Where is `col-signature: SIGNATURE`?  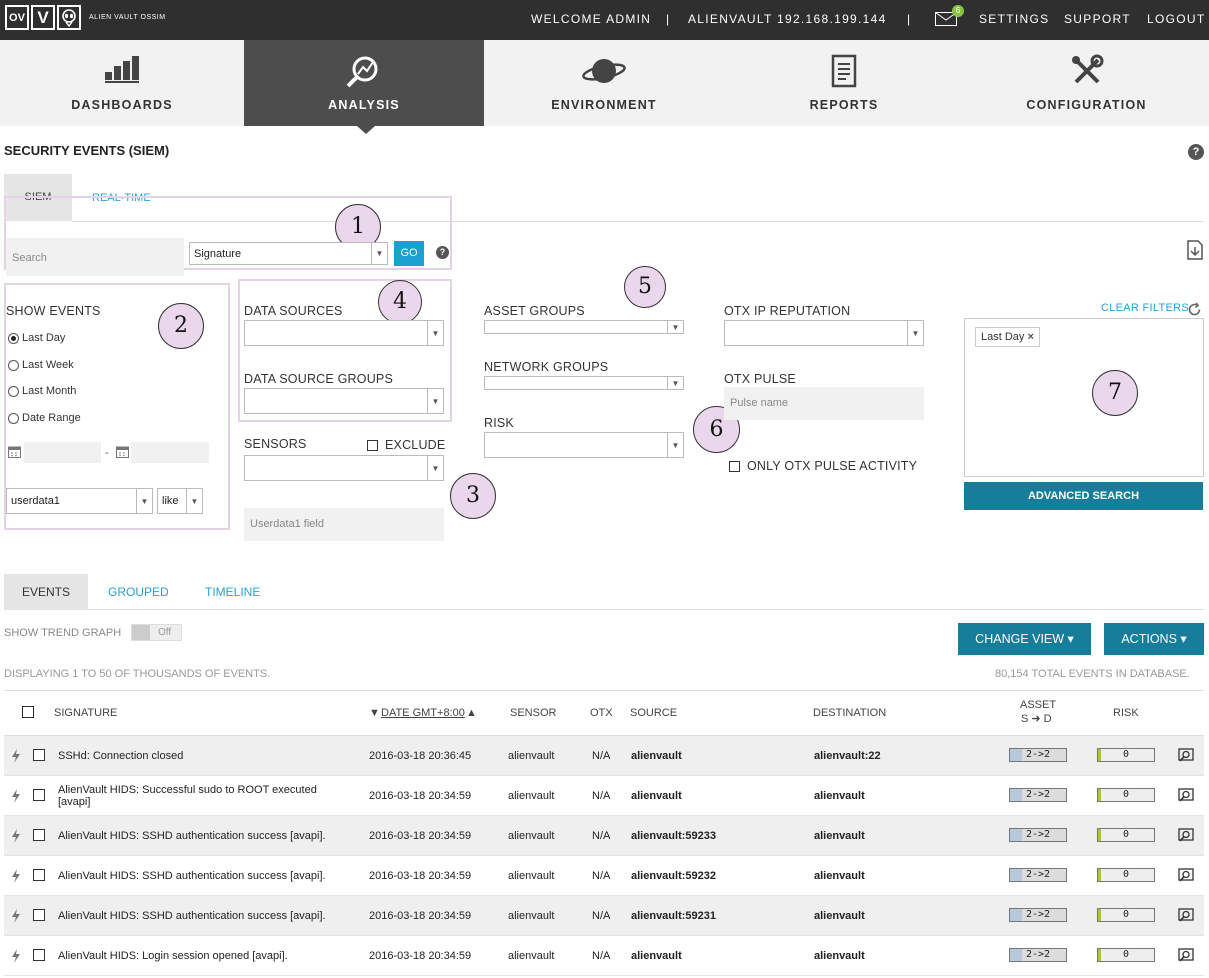
col-signature: SIGNATURE is located at coordinates (85, 713).